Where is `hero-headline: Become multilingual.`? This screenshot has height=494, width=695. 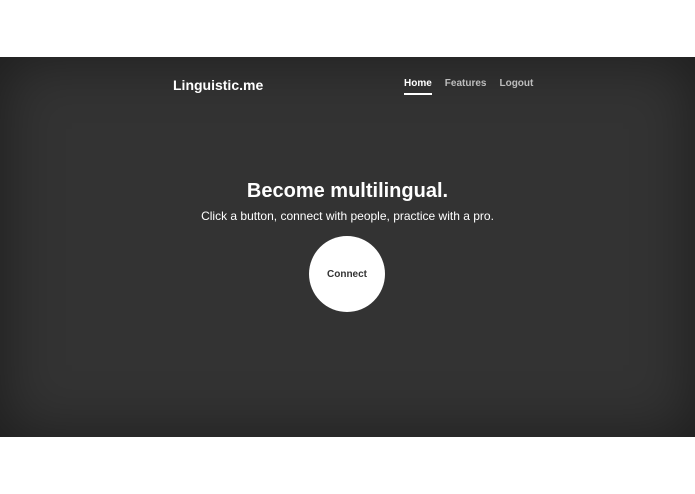
hero-headline: Become multilingual. is located at coordinates (347, 191).